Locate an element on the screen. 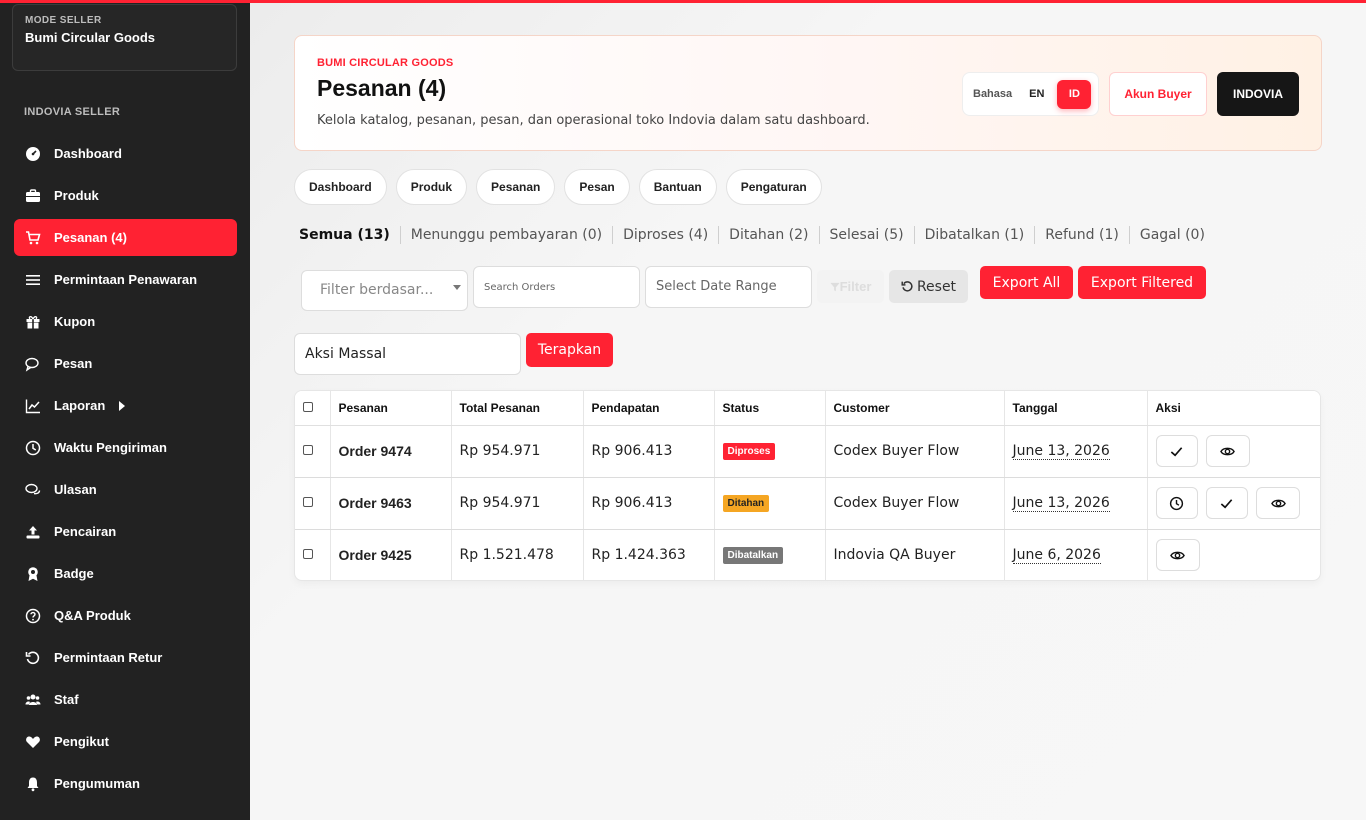  lang-en-button: EN is located at coordinates (1036, 94).